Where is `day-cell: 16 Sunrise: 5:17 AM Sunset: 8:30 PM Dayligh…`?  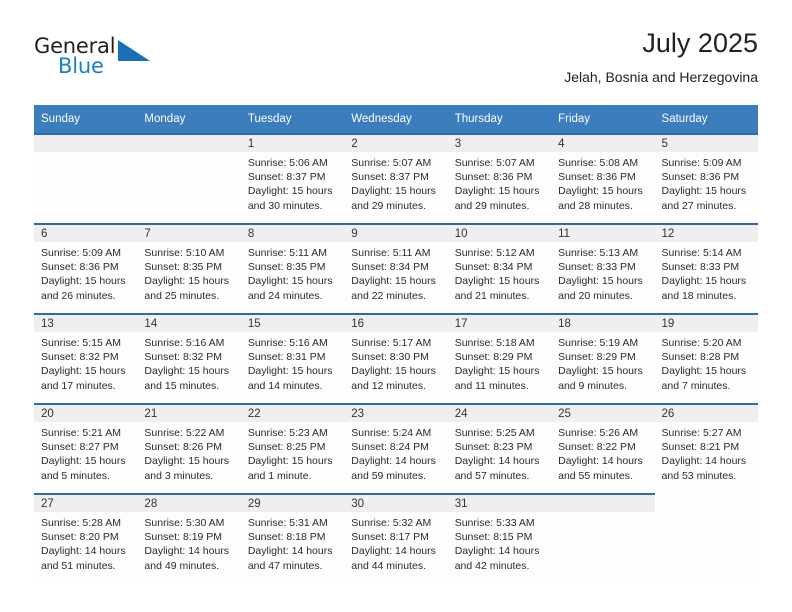 day-cell: 16 Sunrise: 5:17 AM Sunset: 8:30 PM Dayligh… is located at coordinates (396, 358).